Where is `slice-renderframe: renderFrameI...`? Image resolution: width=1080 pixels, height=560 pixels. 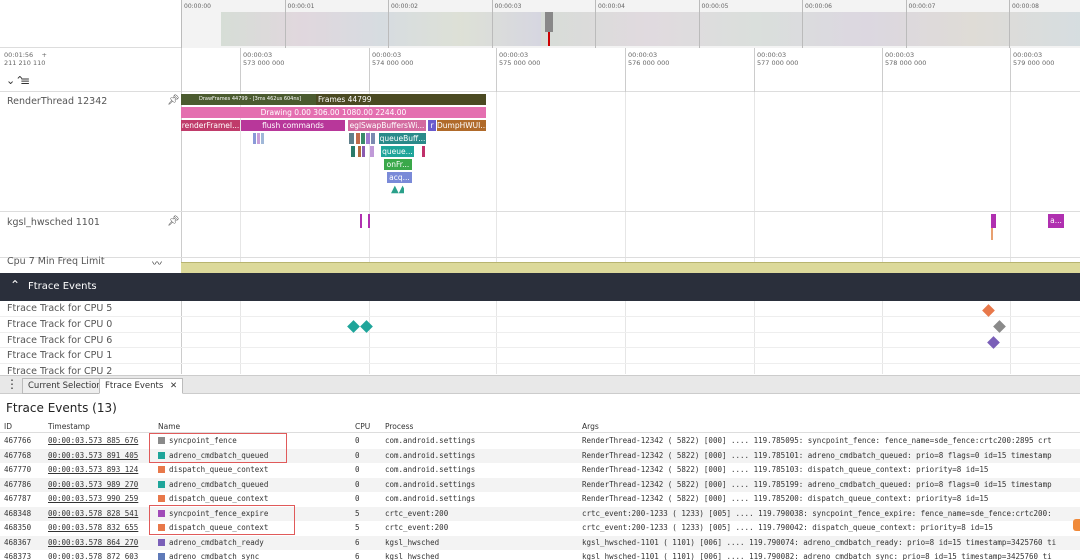
slice-renderframe: renderFrameI... is located at coordinates (210, 125).